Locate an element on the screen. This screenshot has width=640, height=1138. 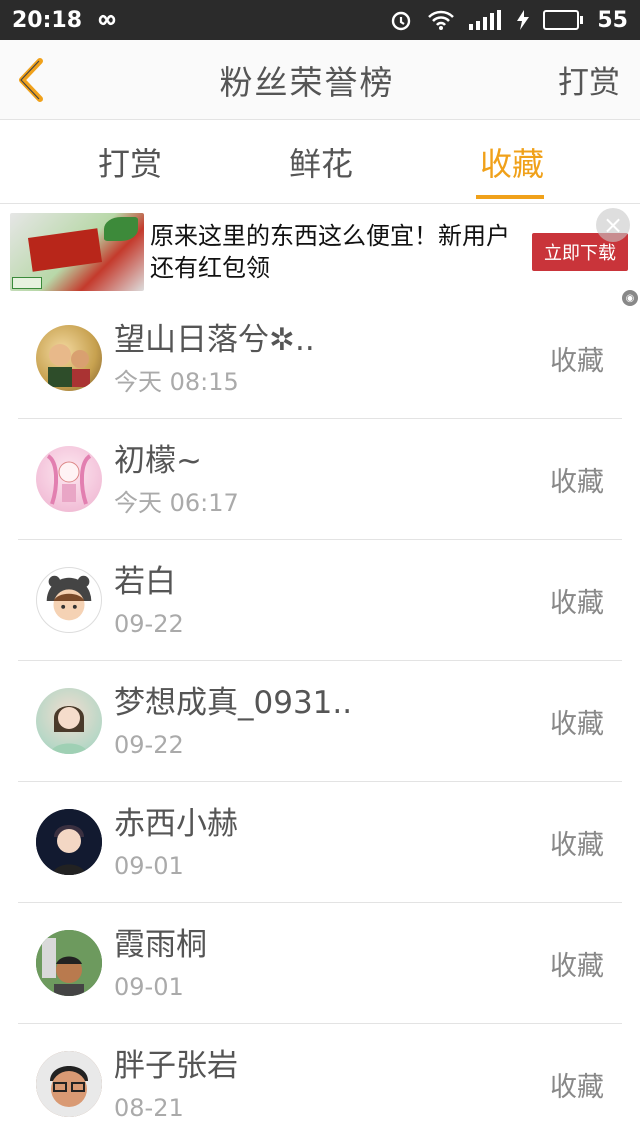
title-bar: 粉丝荣誉榜 打赏 is located at coordinates (320, 80).